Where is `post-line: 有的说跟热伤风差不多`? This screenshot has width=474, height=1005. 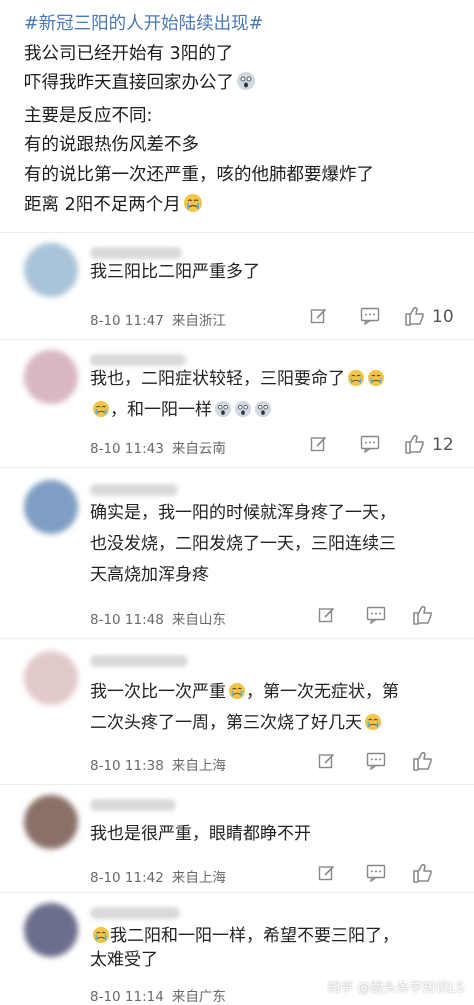 post-line: 有的说跟热伤风差不多 is located at coordinates (241, 146).